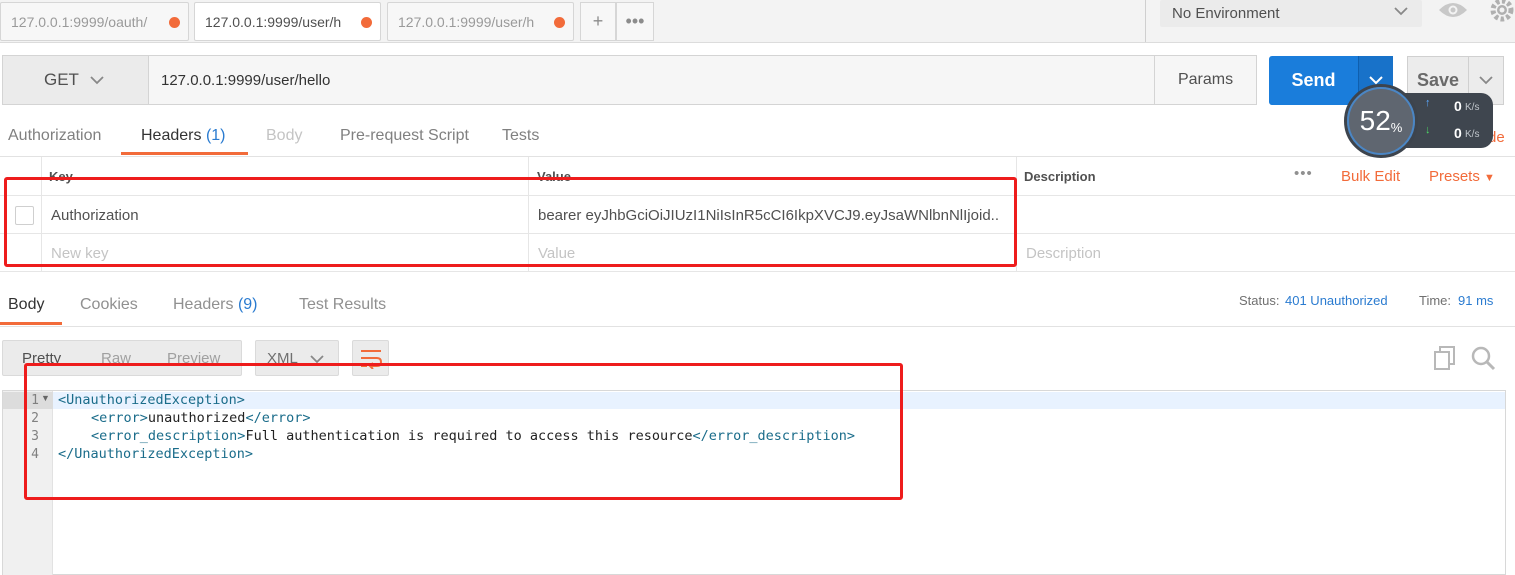 The image size is (1515, 575). What do you see at coordinates (1445, 358) in the screenshot?
I see `copy-icon` at bounding box center [1445, 358].